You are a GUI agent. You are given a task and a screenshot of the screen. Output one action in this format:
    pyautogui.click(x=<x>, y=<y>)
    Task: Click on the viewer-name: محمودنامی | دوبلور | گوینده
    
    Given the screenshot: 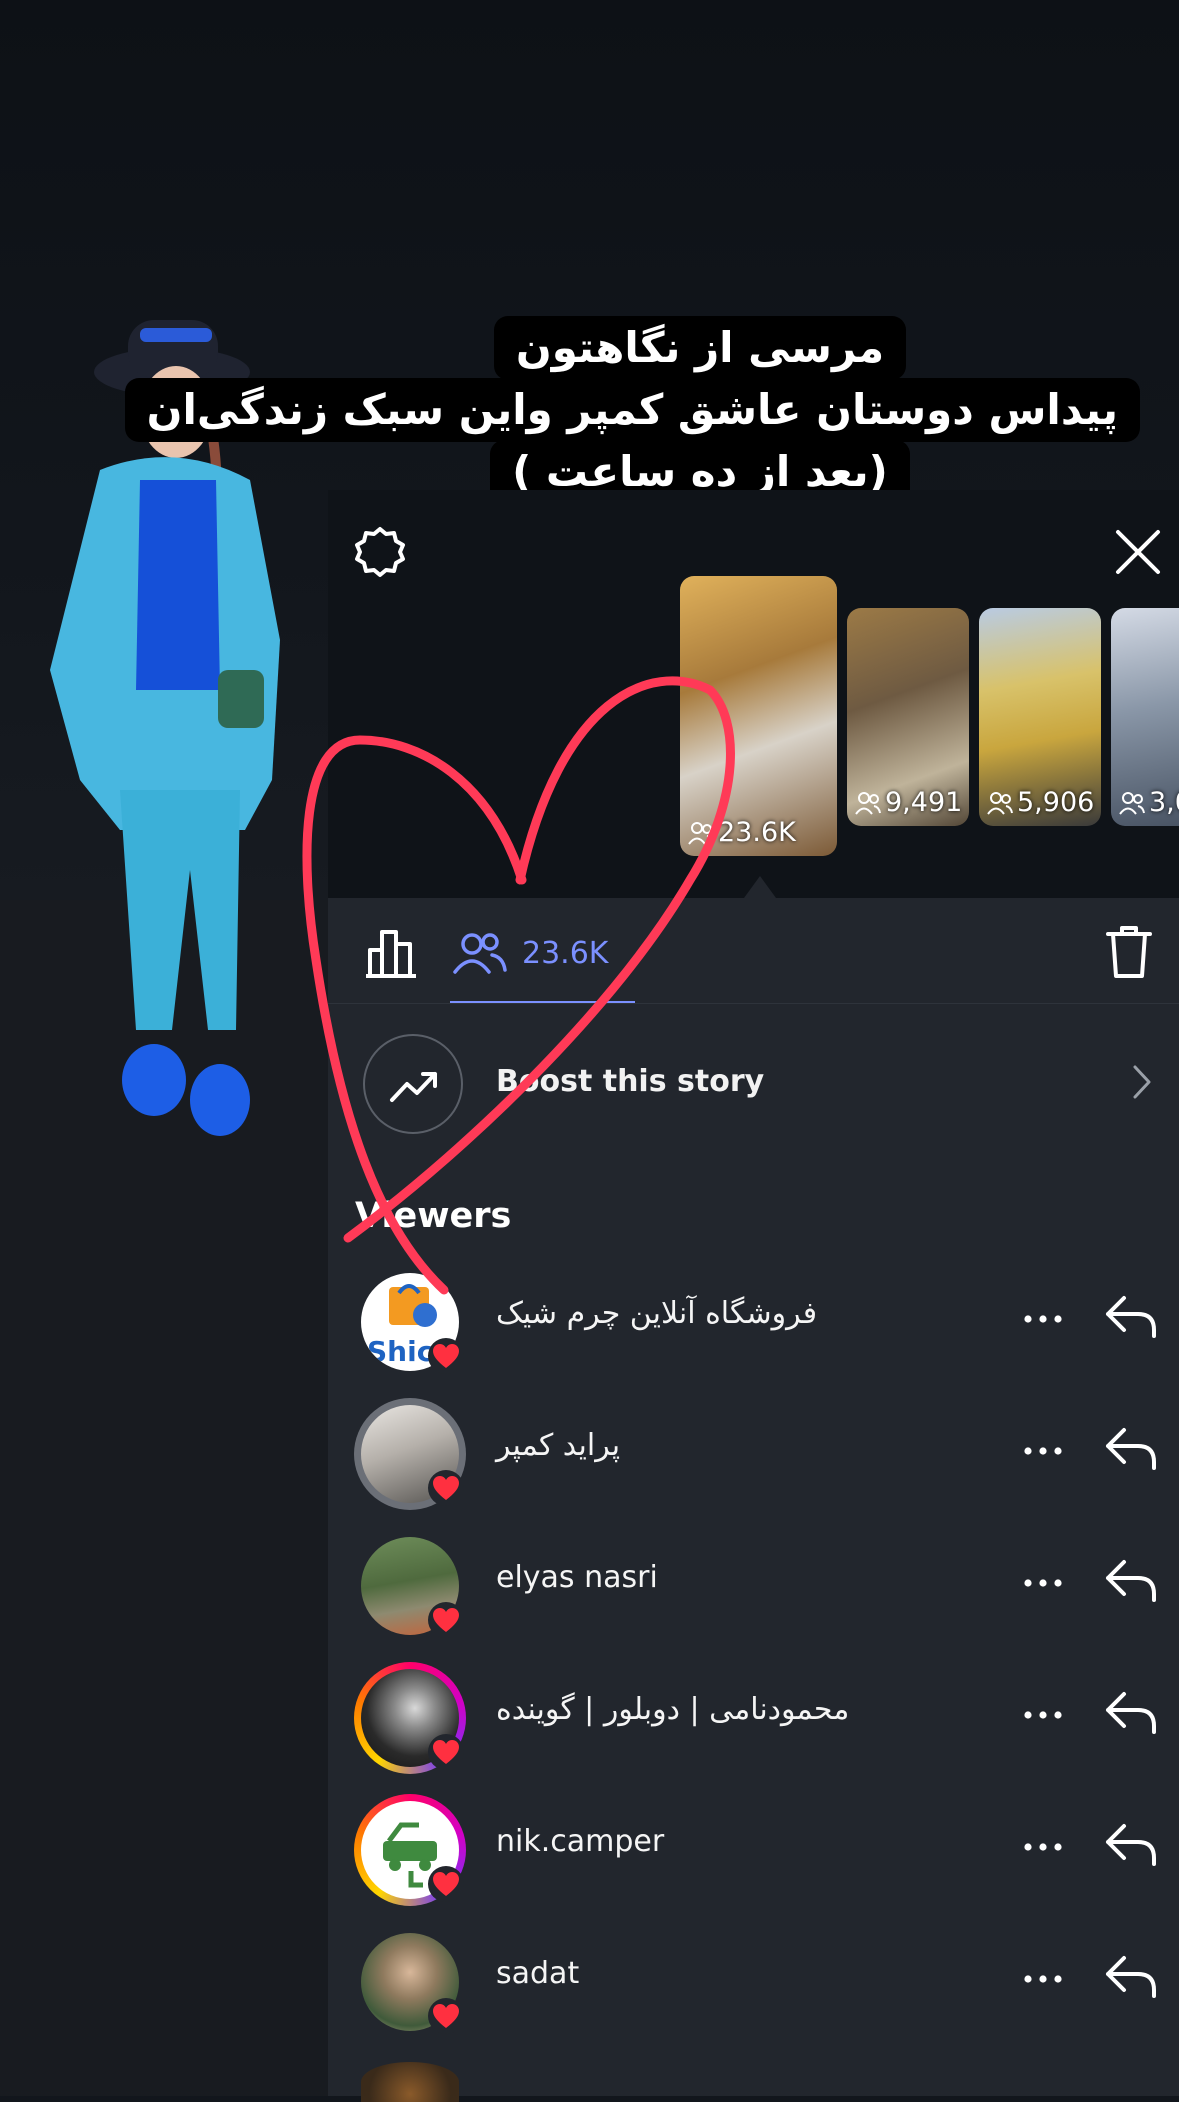 What is the action you would take?
    pyautogui.click(x=672, y=1709)
    